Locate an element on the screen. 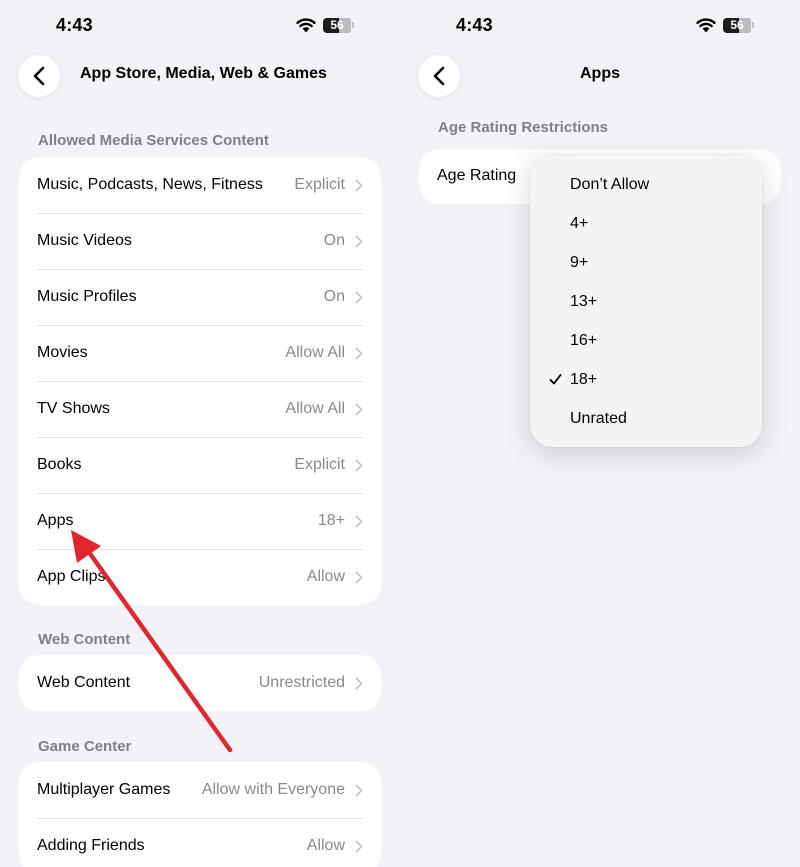  row-label: Books is located at coordinates (59, 464).